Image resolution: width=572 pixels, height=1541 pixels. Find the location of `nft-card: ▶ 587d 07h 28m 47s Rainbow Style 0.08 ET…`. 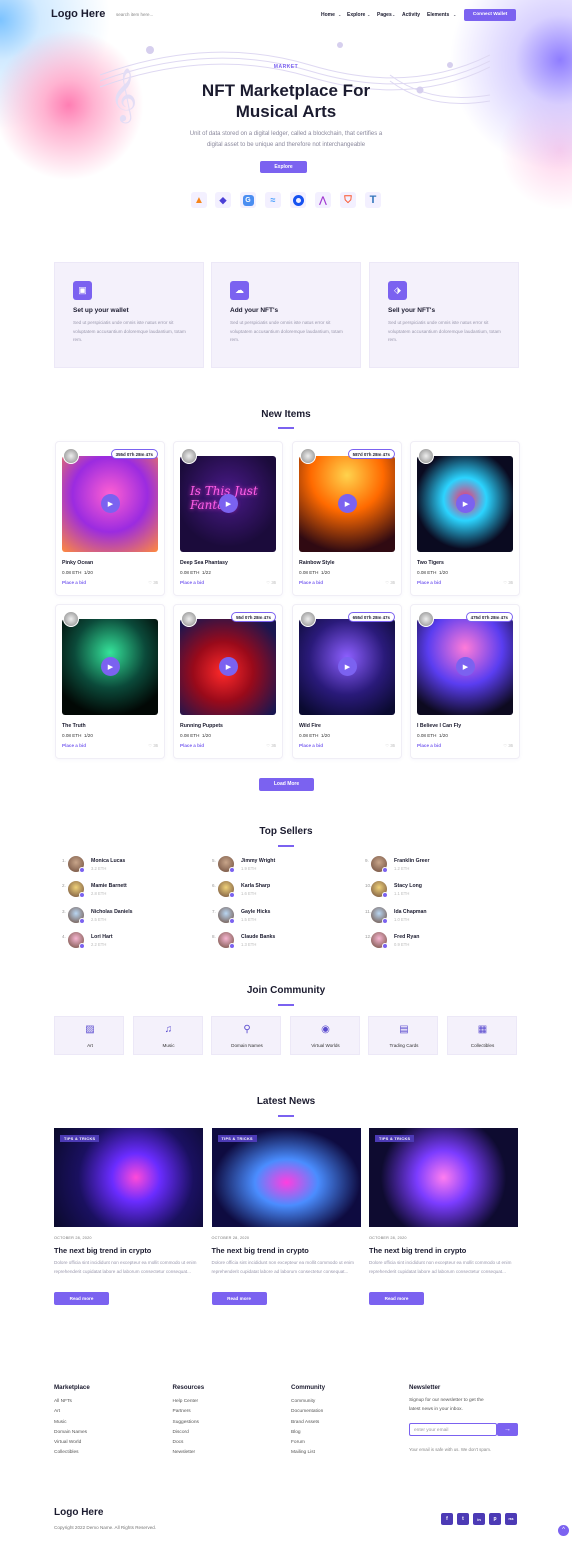

nft-card: ▶ 587d 07h 28m 47s Rainbow Style 0.08 ET… is located at coordinates (347, 518).